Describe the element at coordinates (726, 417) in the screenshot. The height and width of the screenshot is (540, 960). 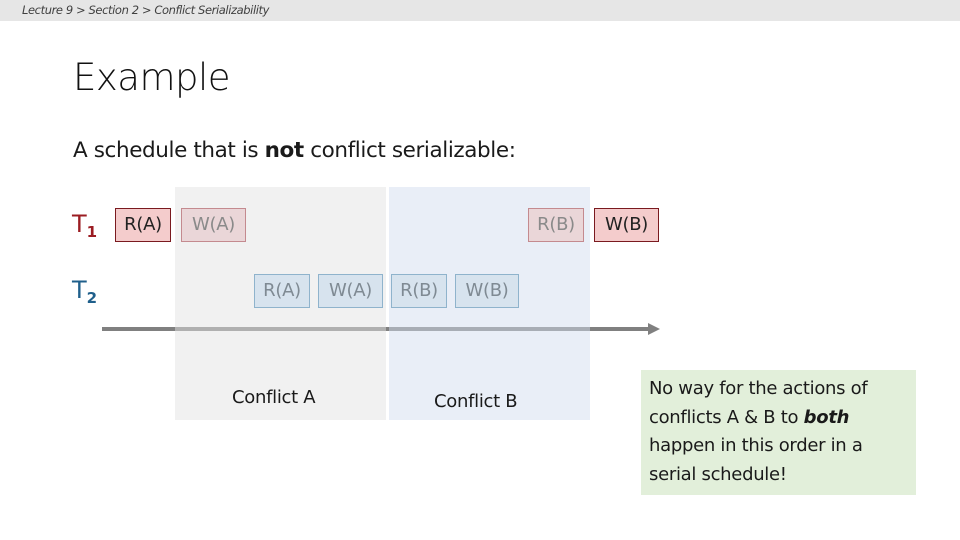
I see `note-line-2-text: conflicts A & B to` at that location.